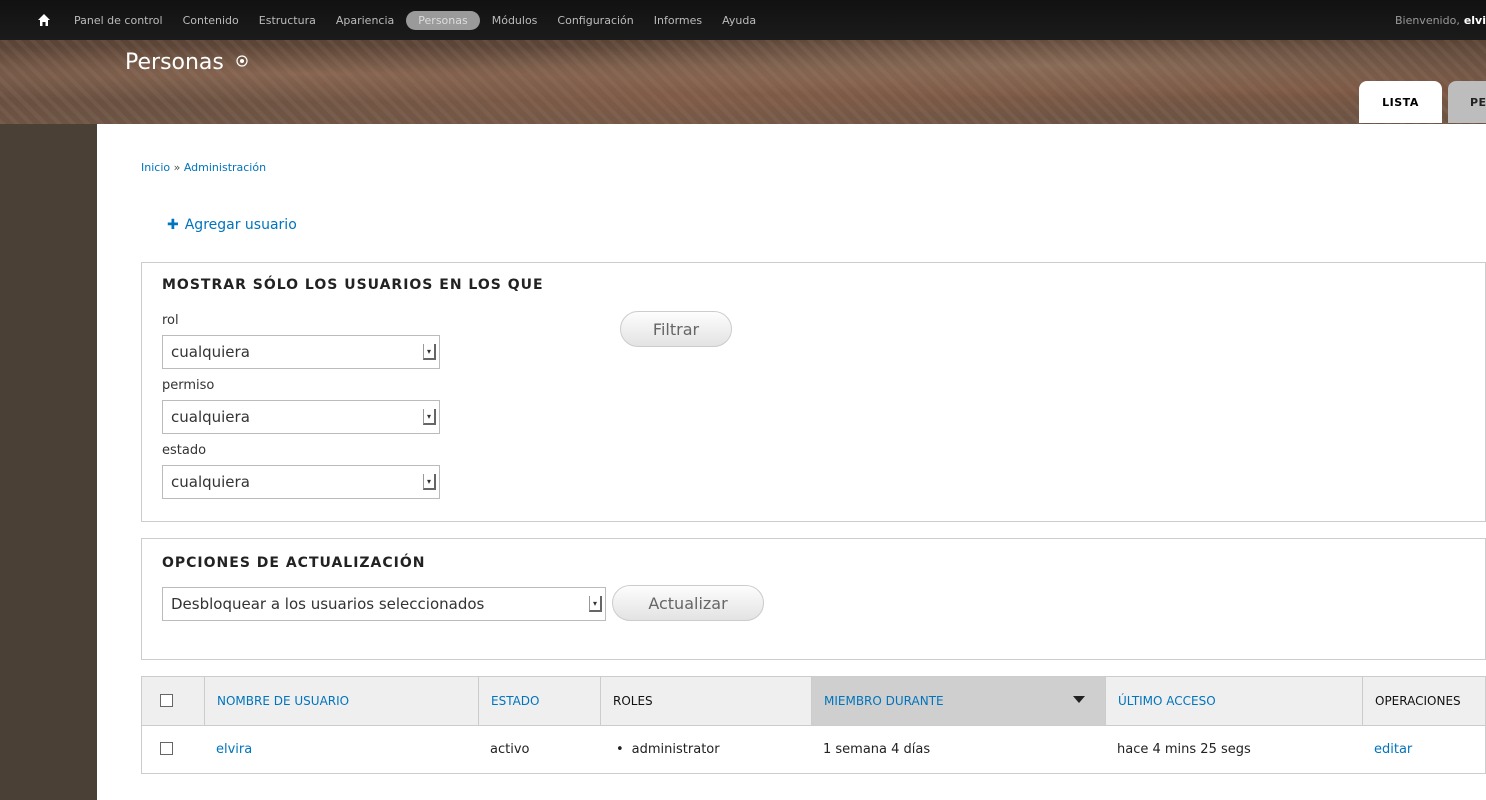  What do you see at coordinates (595, 20) in the screenshot?
I see `menu-item-configuration: Configuración` at bounding box center [595, 20].